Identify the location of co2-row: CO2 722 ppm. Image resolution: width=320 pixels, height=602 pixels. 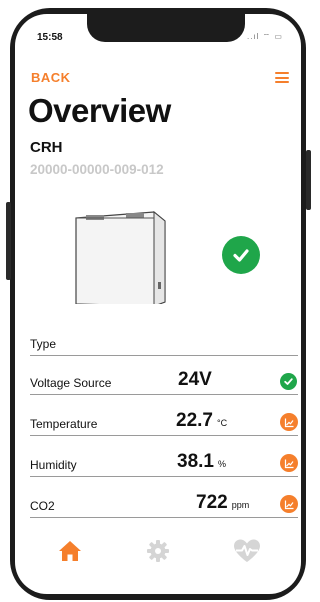
(164, 504).